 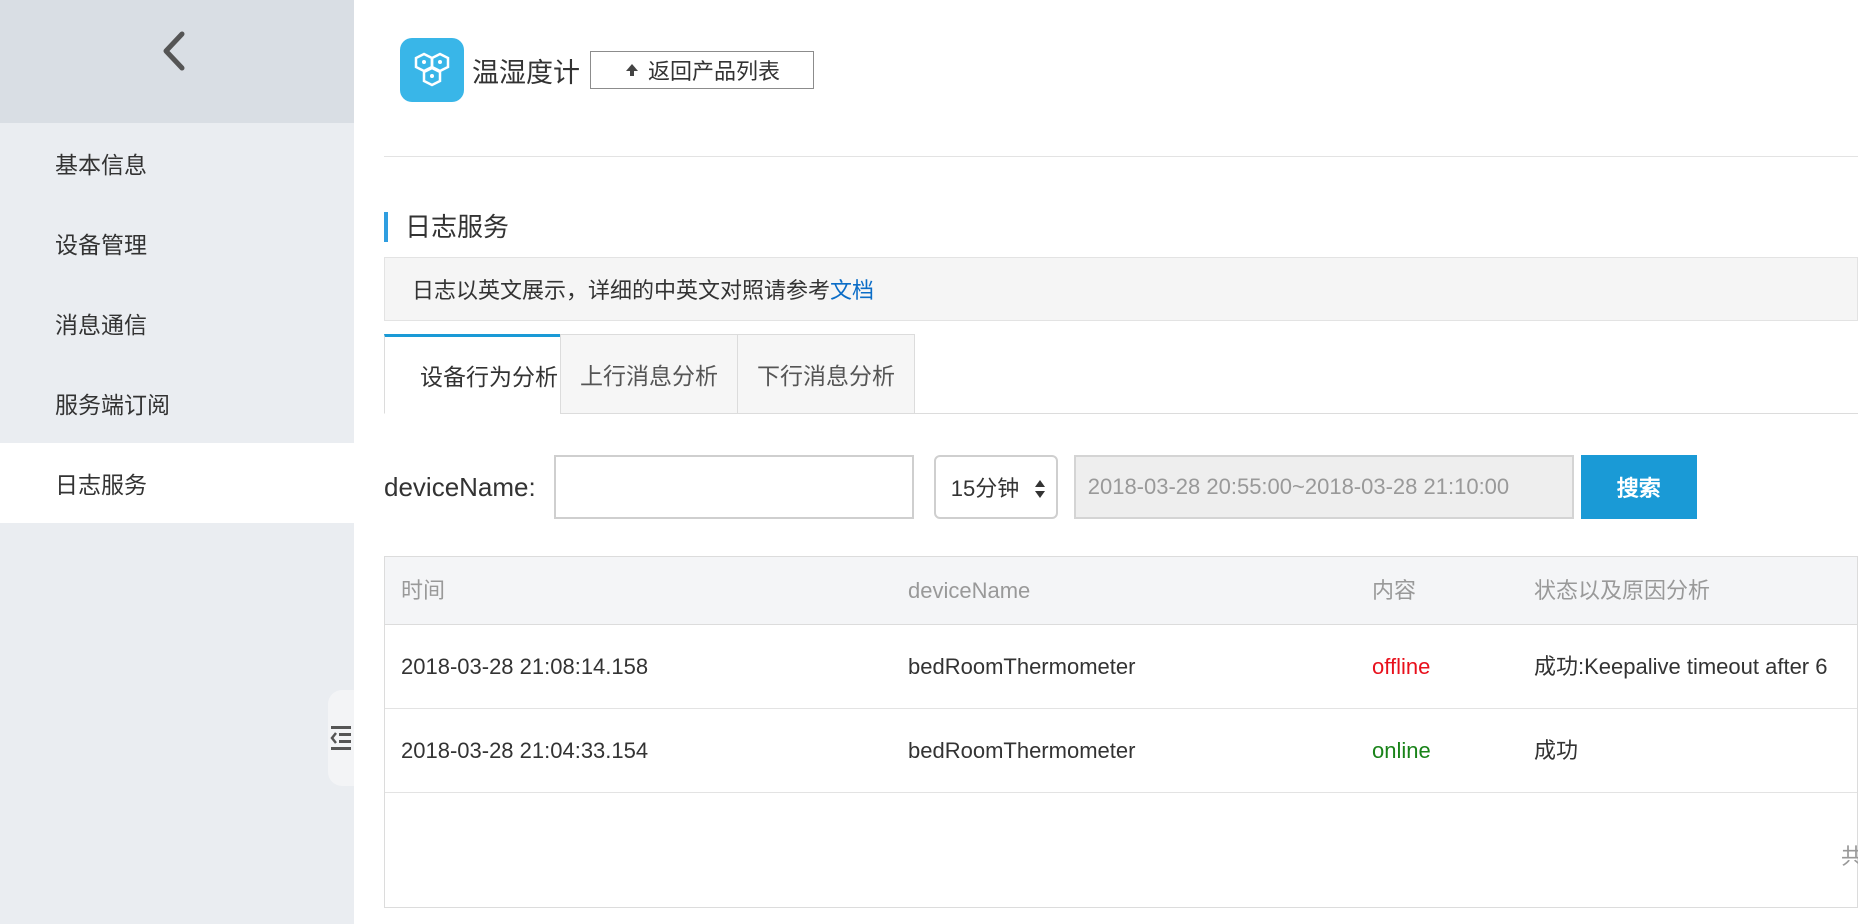 I want to click on docs-link: 文档, so click(x=852, y=289).